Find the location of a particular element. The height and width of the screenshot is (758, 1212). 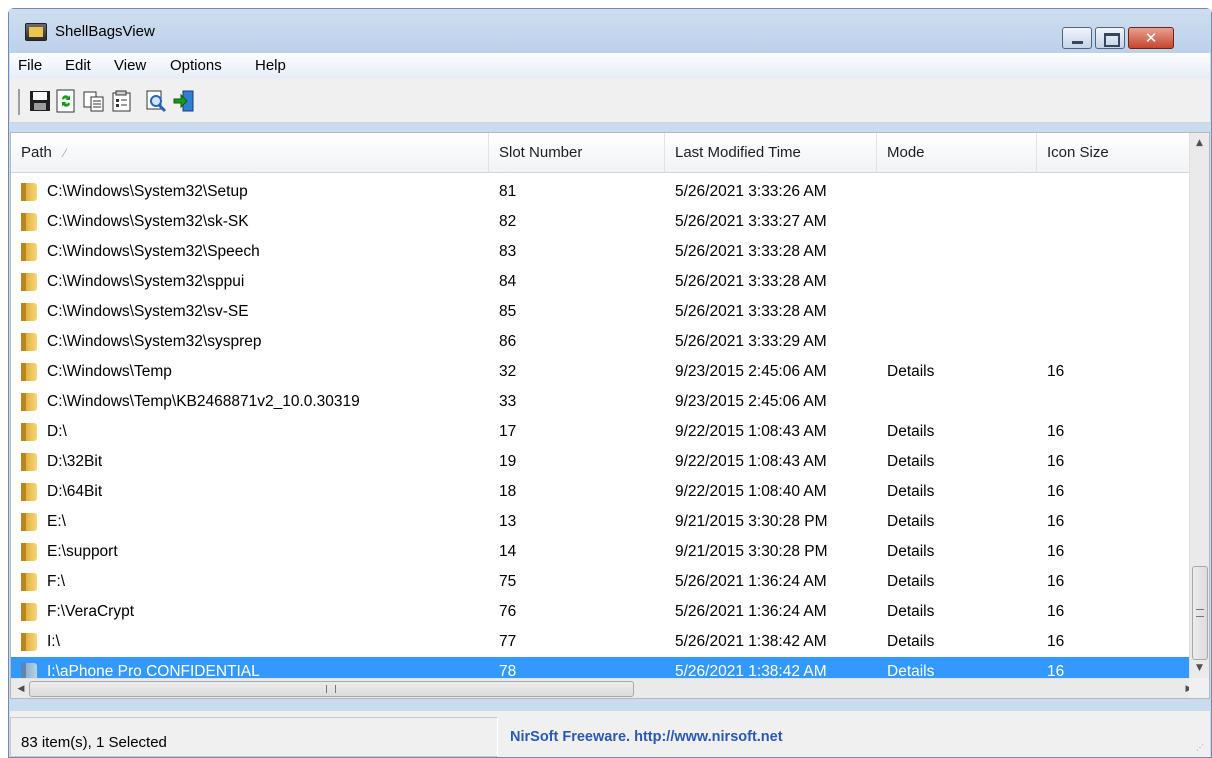

close-button: ✕ is located at coordinates (1151, 38).